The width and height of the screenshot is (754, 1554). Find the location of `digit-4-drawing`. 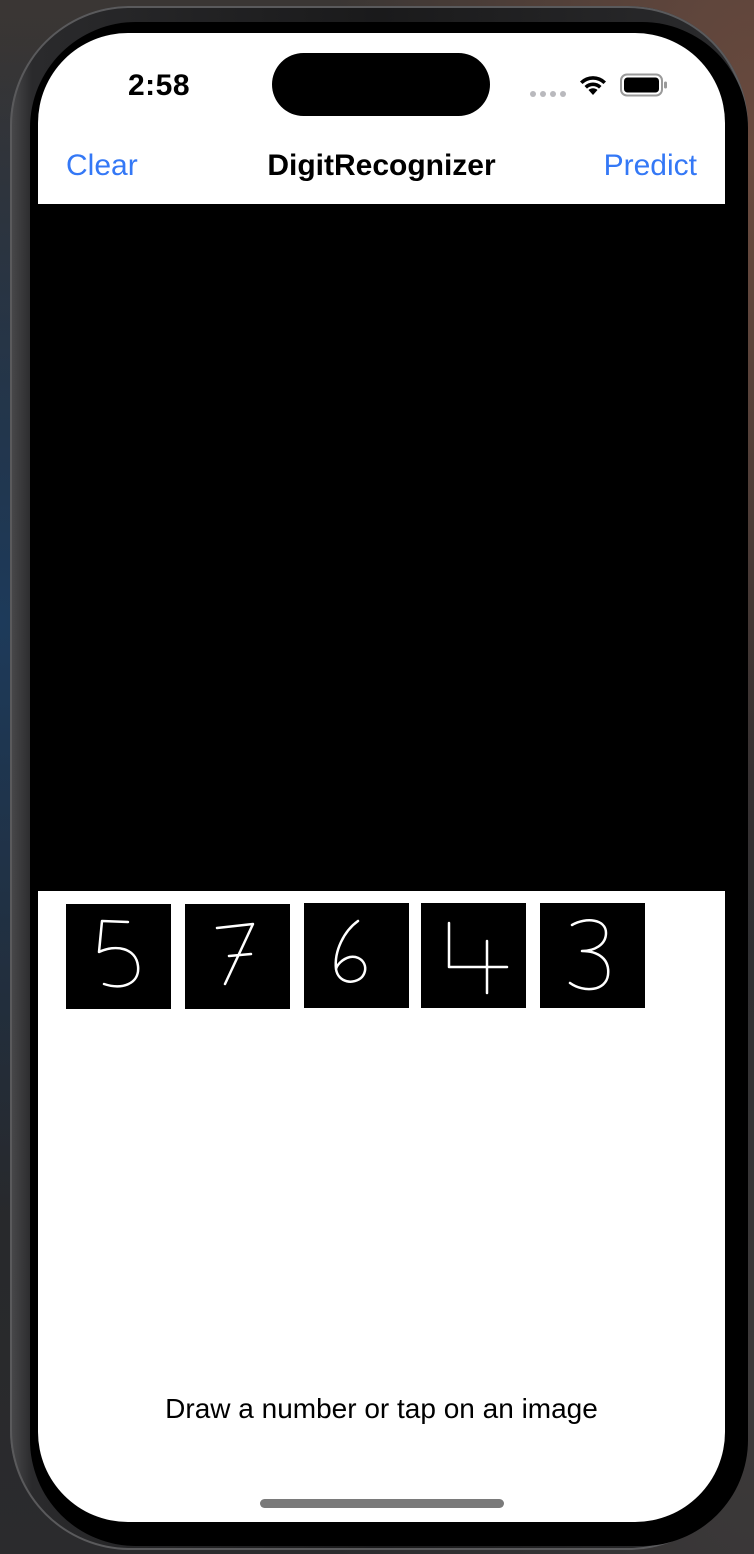

digit-4-drawing is located at coordinates (478, 958).